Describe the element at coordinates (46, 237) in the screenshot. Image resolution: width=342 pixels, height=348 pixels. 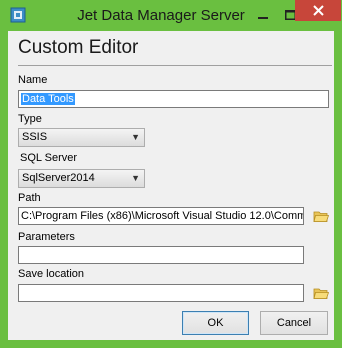
I see `parameters-label: Parameters` at that location.